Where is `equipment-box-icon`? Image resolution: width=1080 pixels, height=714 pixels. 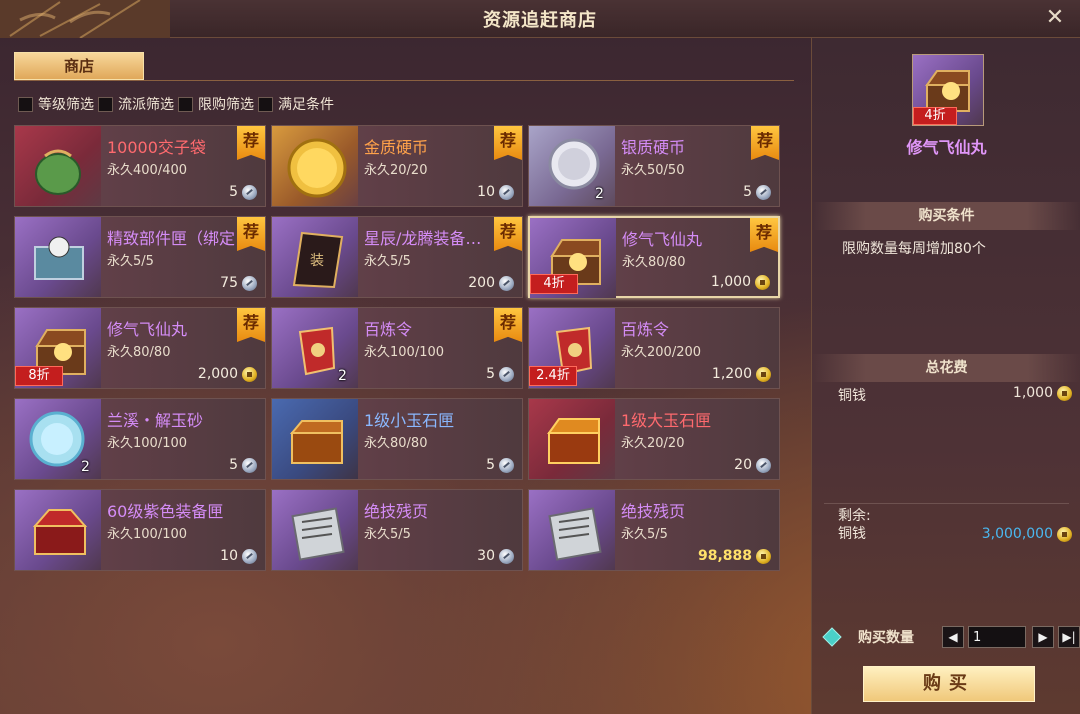 equipment-box-icon is located at coordinates (60, 532).